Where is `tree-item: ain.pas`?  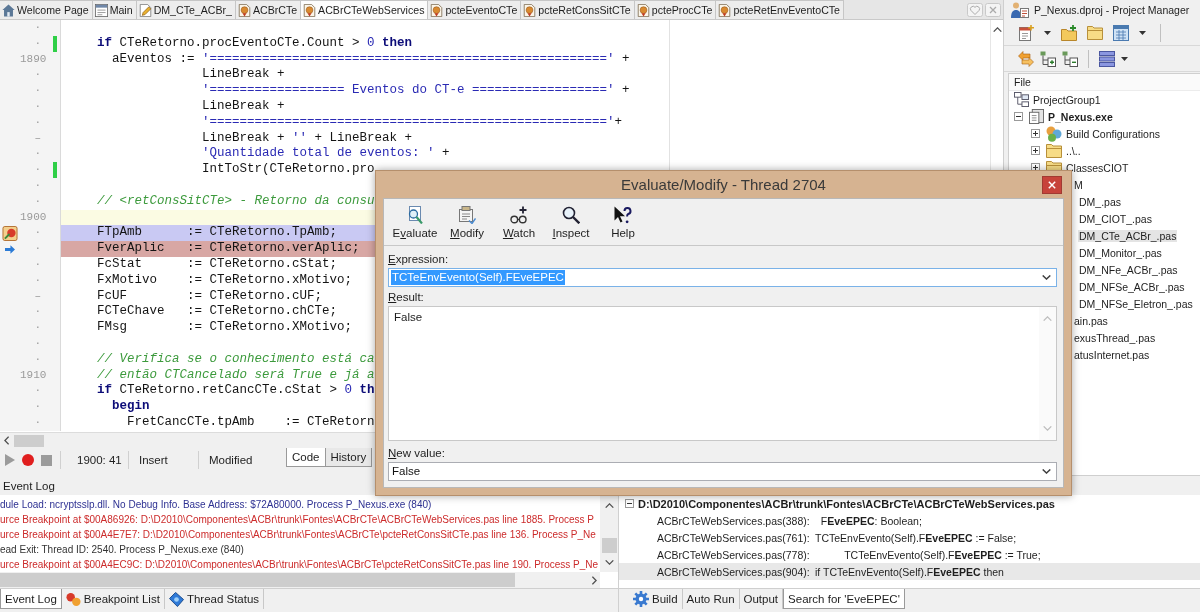
tree-item: ain.pas is located at coordinates (1091, 320).